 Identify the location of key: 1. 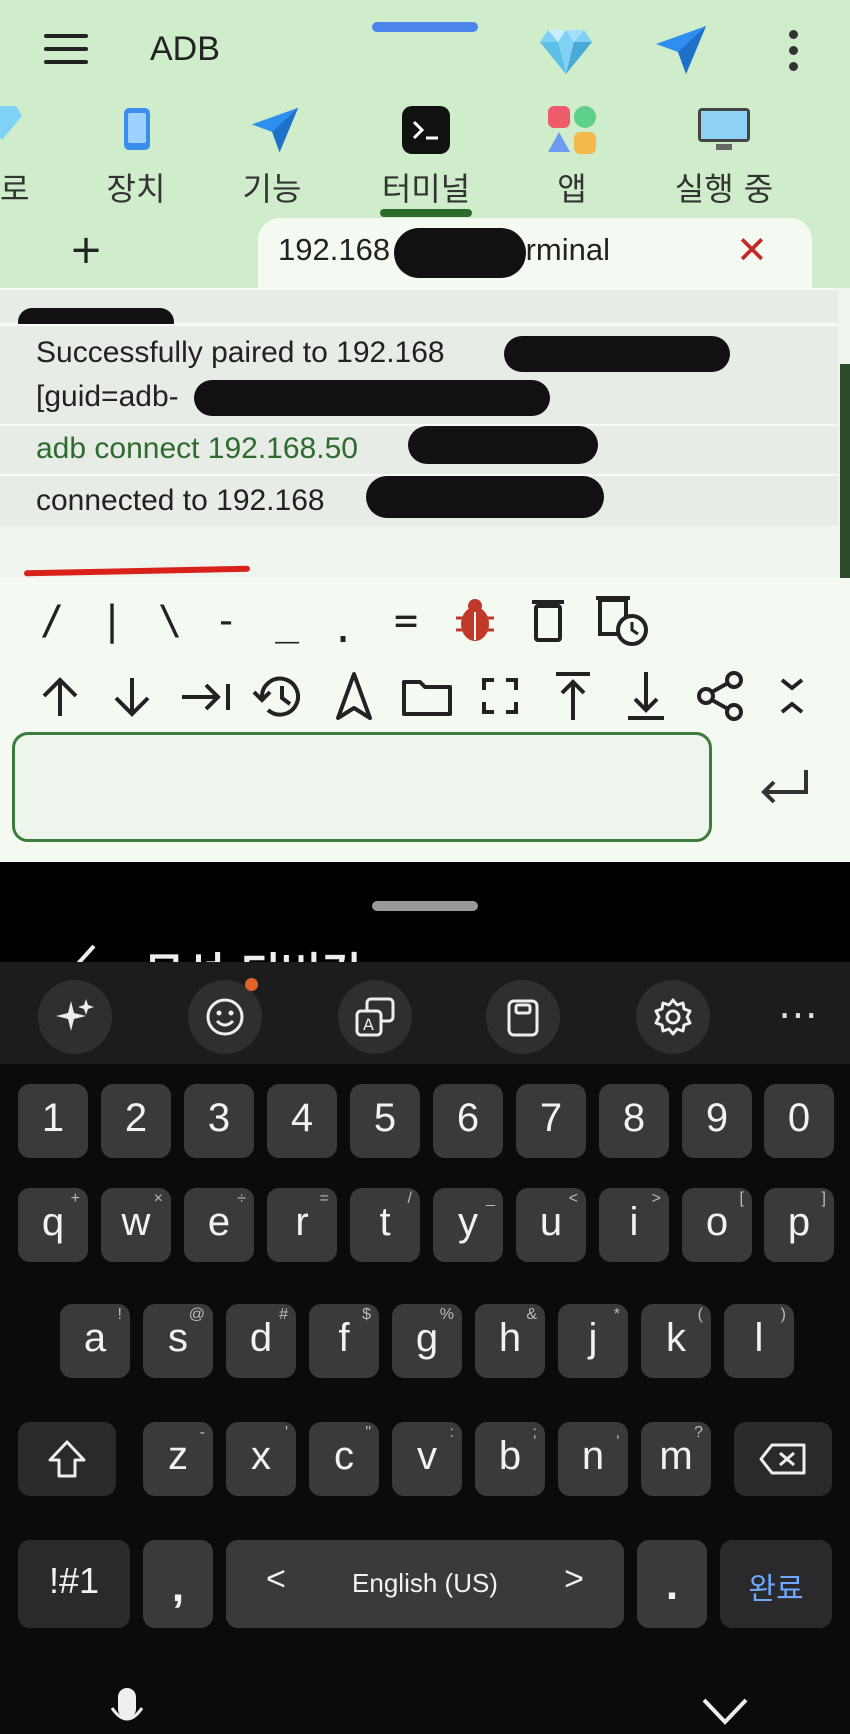
(53, 1121).